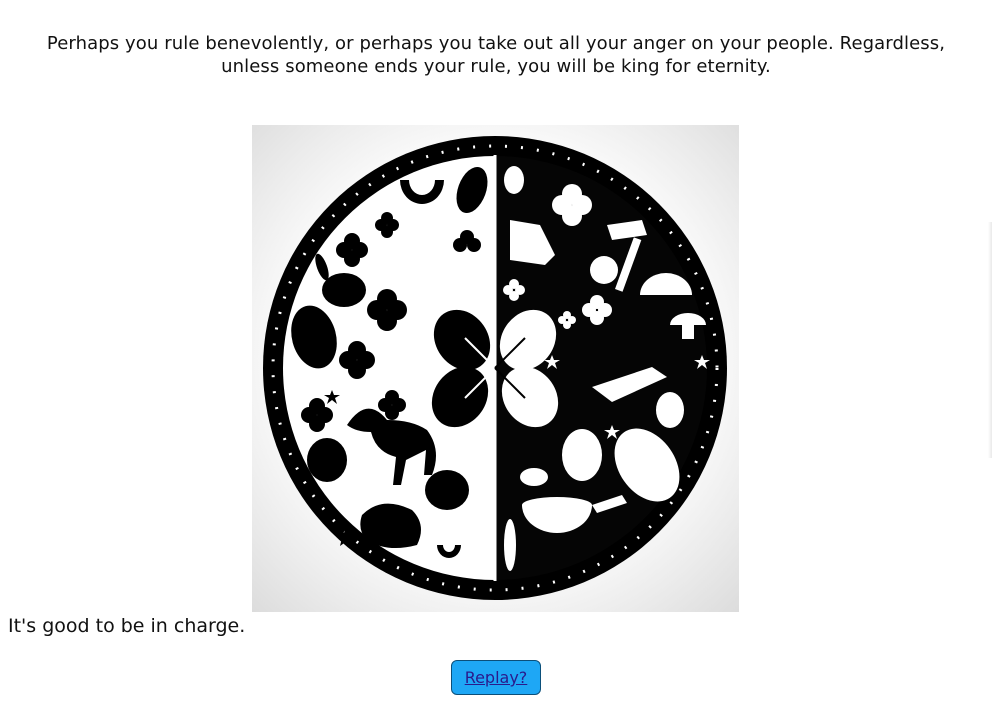 The image size is (992, 707). Describe the element at coordinates (127, 626) in the screenshot. I see `story-outro-text: It's good to be in charge.` at that location.